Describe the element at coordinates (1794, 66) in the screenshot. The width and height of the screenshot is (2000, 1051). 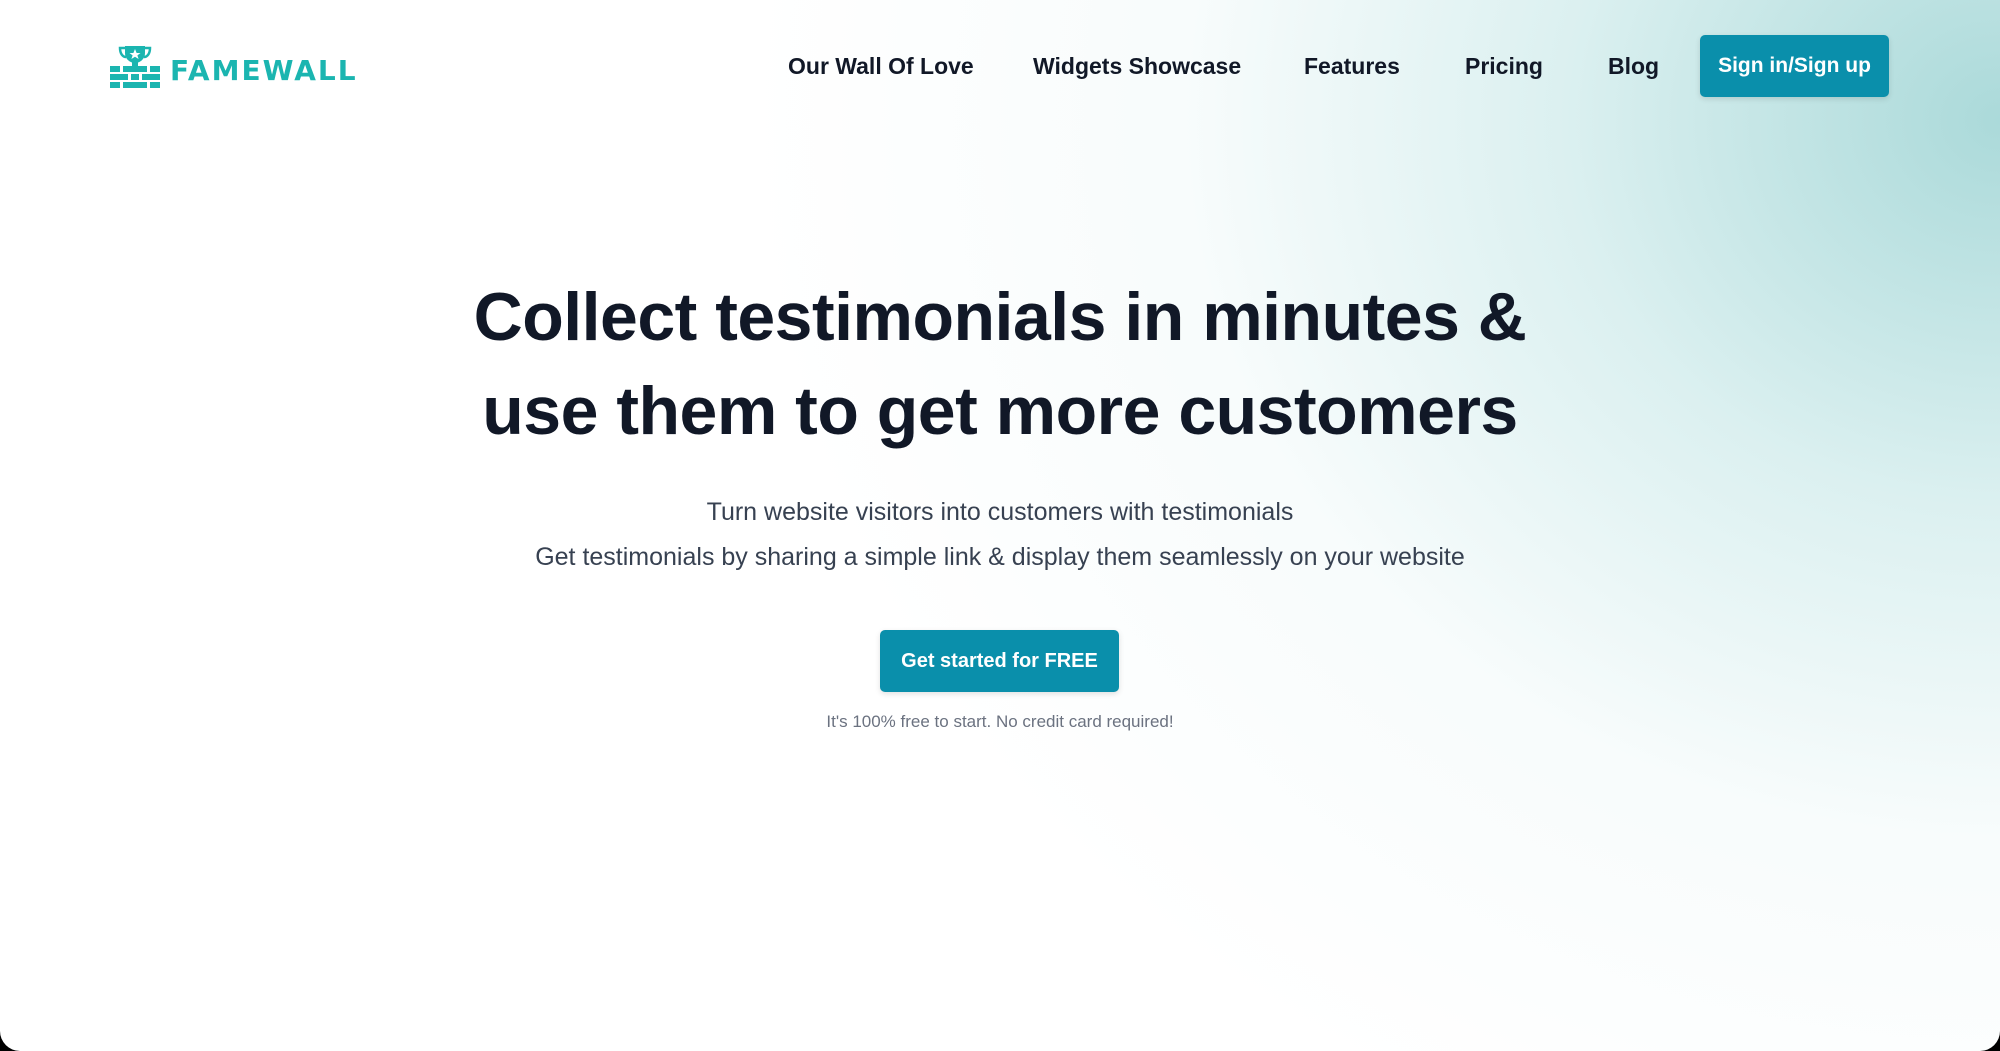
I see `signin-signup-button: Sign in/Sign up` at that location.